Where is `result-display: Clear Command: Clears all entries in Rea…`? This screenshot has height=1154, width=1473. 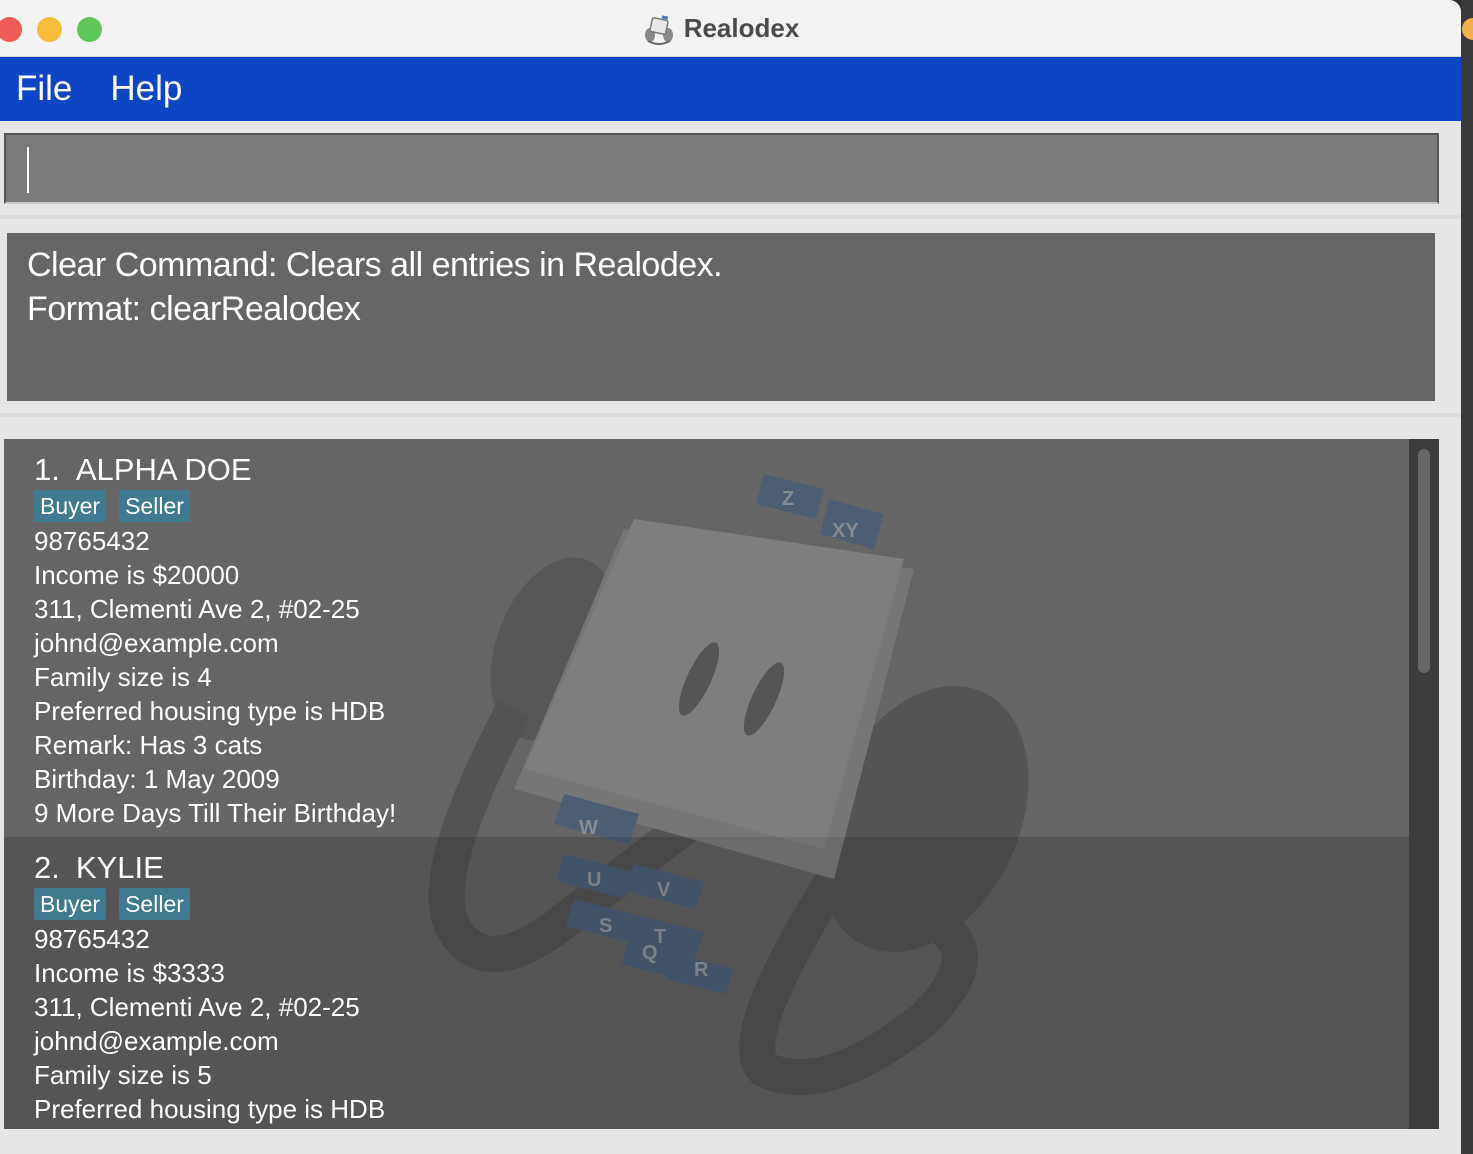 result-display: Clear Command: Clears all entries in Rea… is located at coordinates (721, 317).